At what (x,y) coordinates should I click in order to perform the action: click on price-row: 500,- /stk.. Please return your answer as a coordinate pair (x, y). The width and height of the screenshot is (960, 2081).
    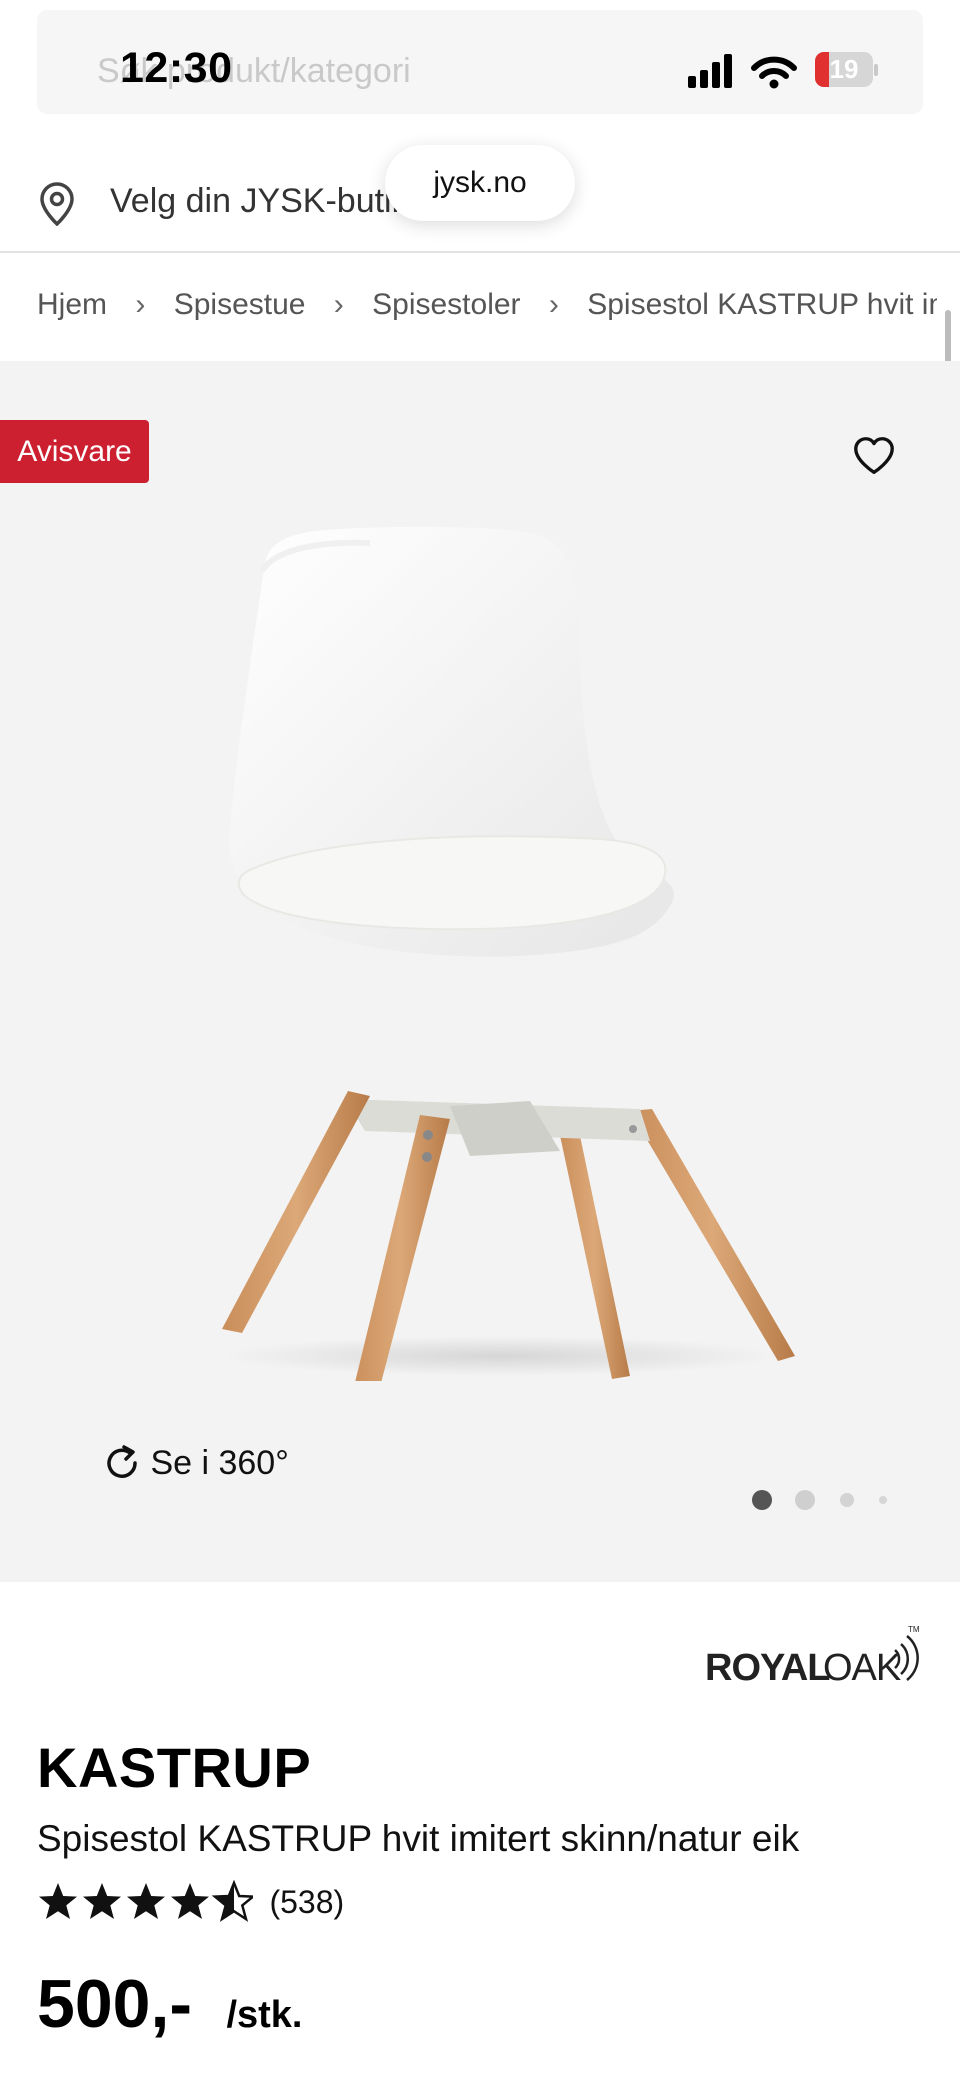
    Looking at the image, I should click on (170, 2004).